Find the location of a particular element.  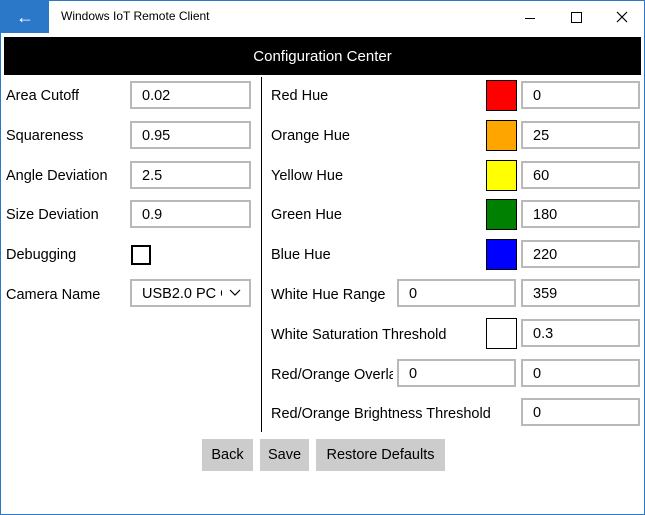

maximize-button is located at coordinates (576, 17).